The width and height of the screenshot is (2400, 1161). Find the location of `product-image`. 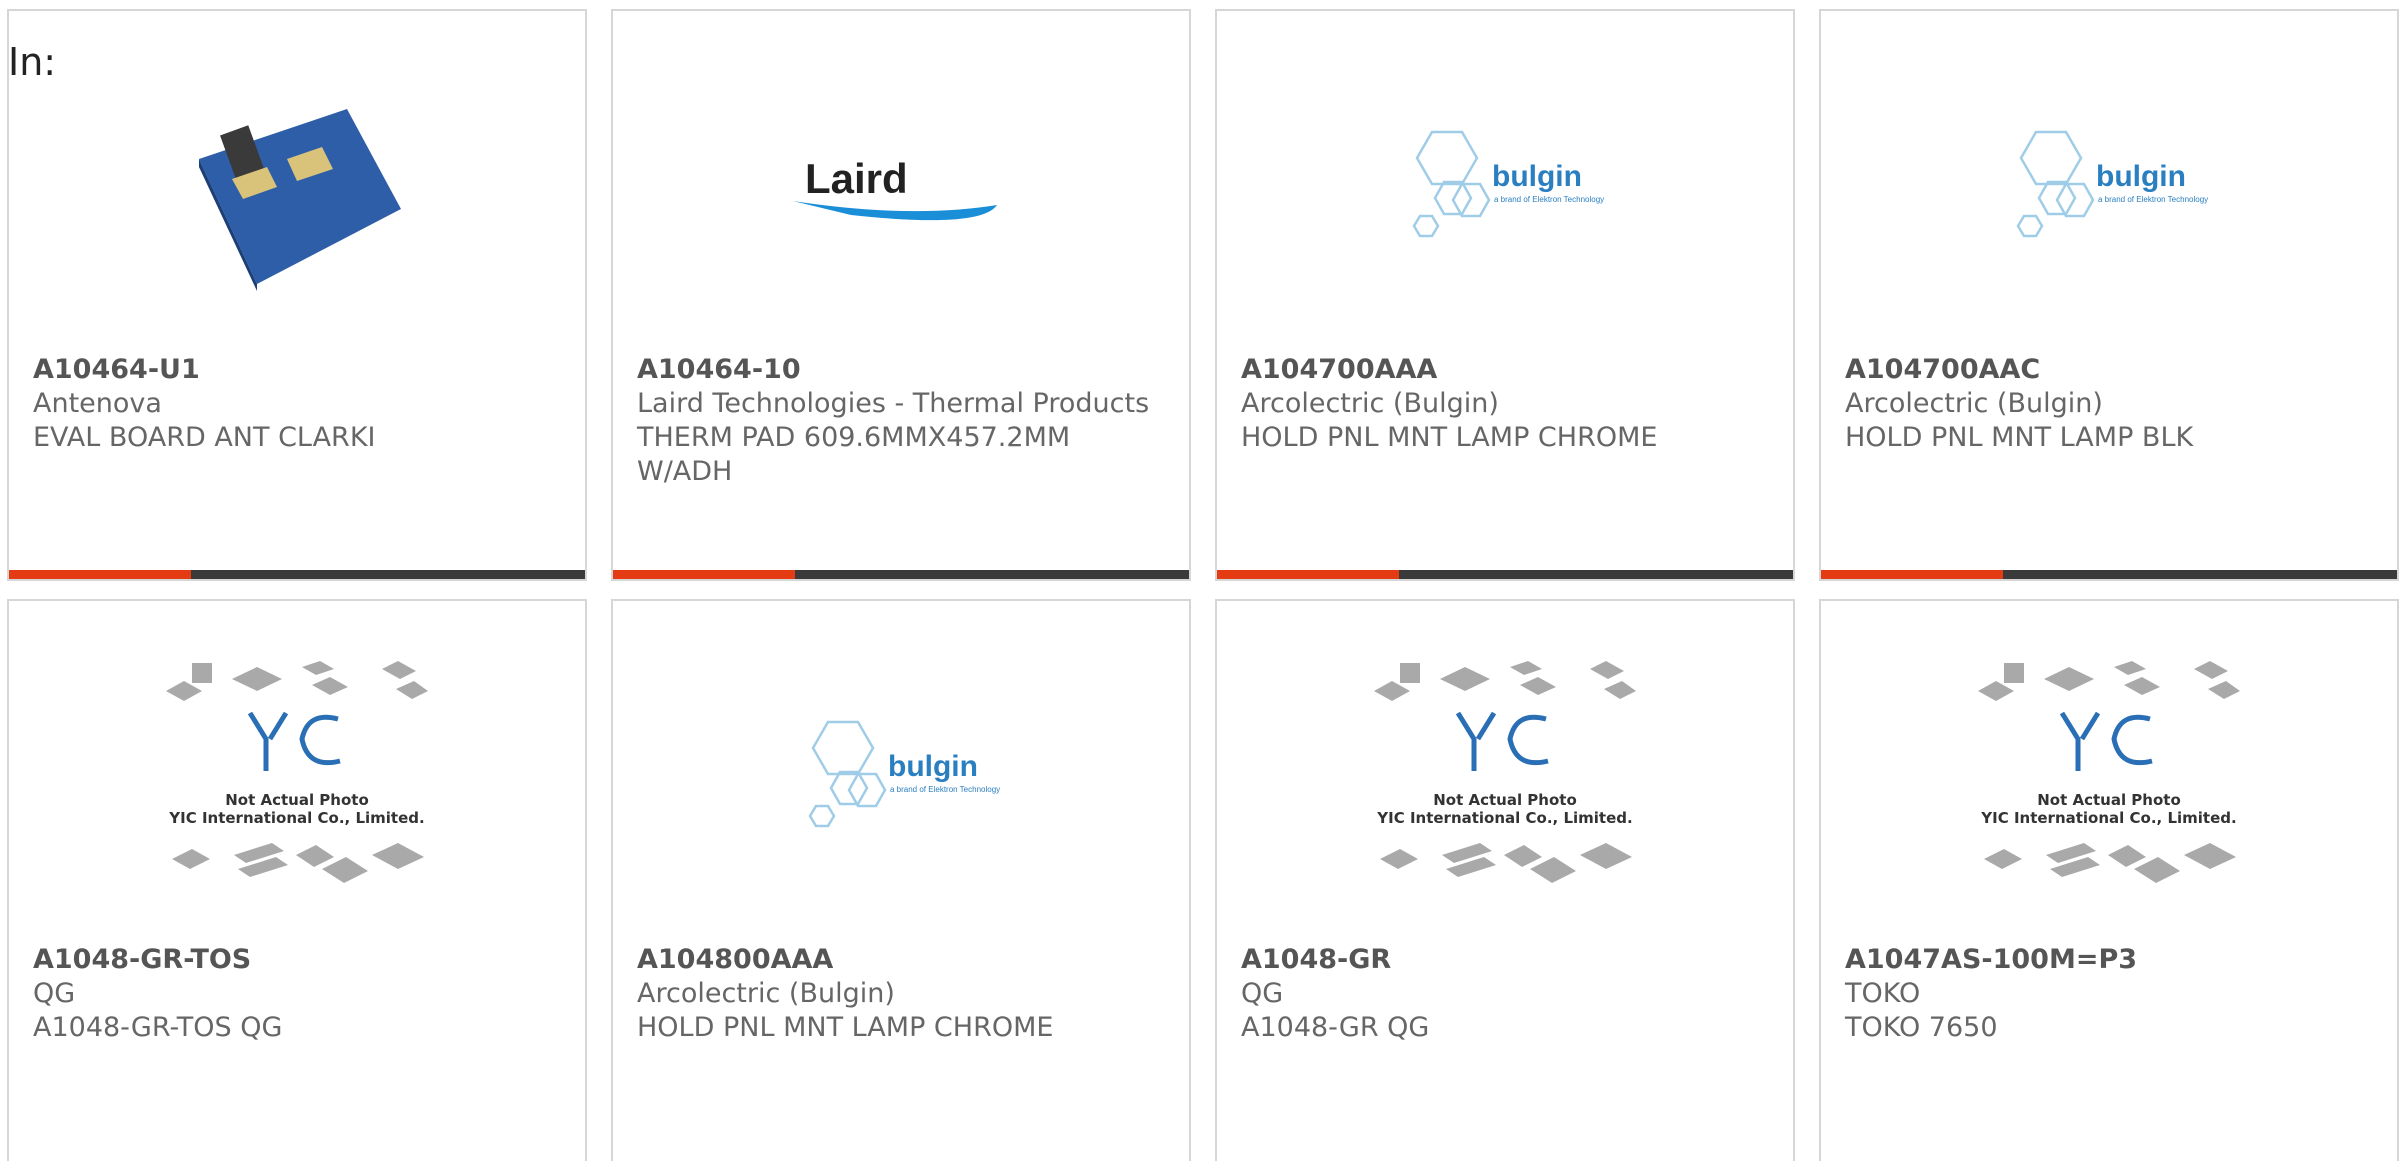

product-image is located at coordinates (297, 189).